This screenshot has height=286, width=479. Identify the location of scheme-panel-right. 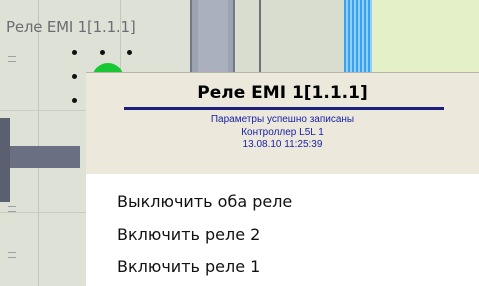
(425, 41).